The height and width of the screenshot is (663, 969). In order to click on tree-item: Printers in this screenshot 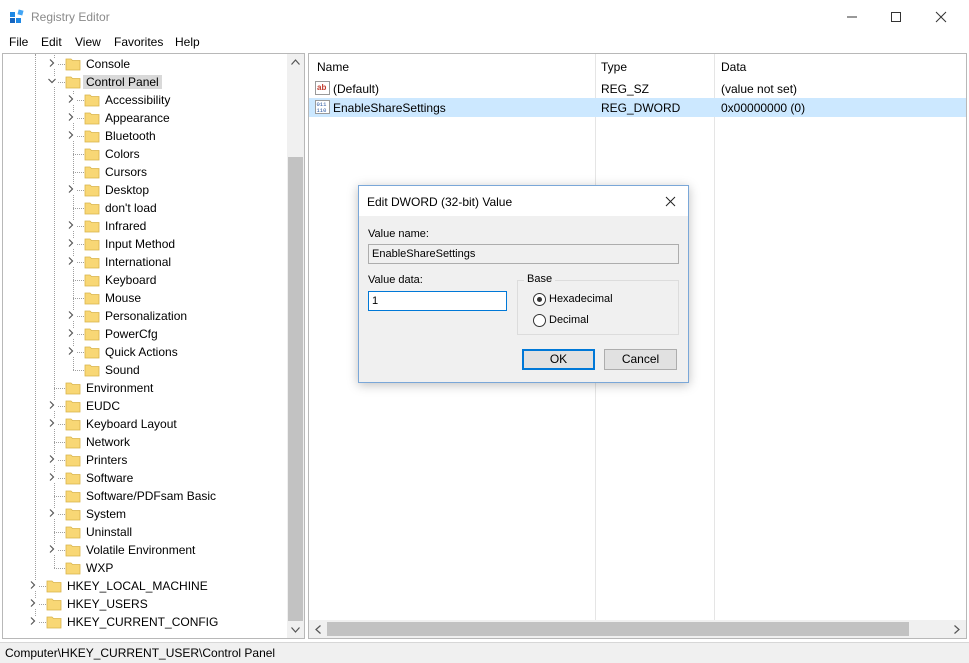, I will do `click(145, 460)`.